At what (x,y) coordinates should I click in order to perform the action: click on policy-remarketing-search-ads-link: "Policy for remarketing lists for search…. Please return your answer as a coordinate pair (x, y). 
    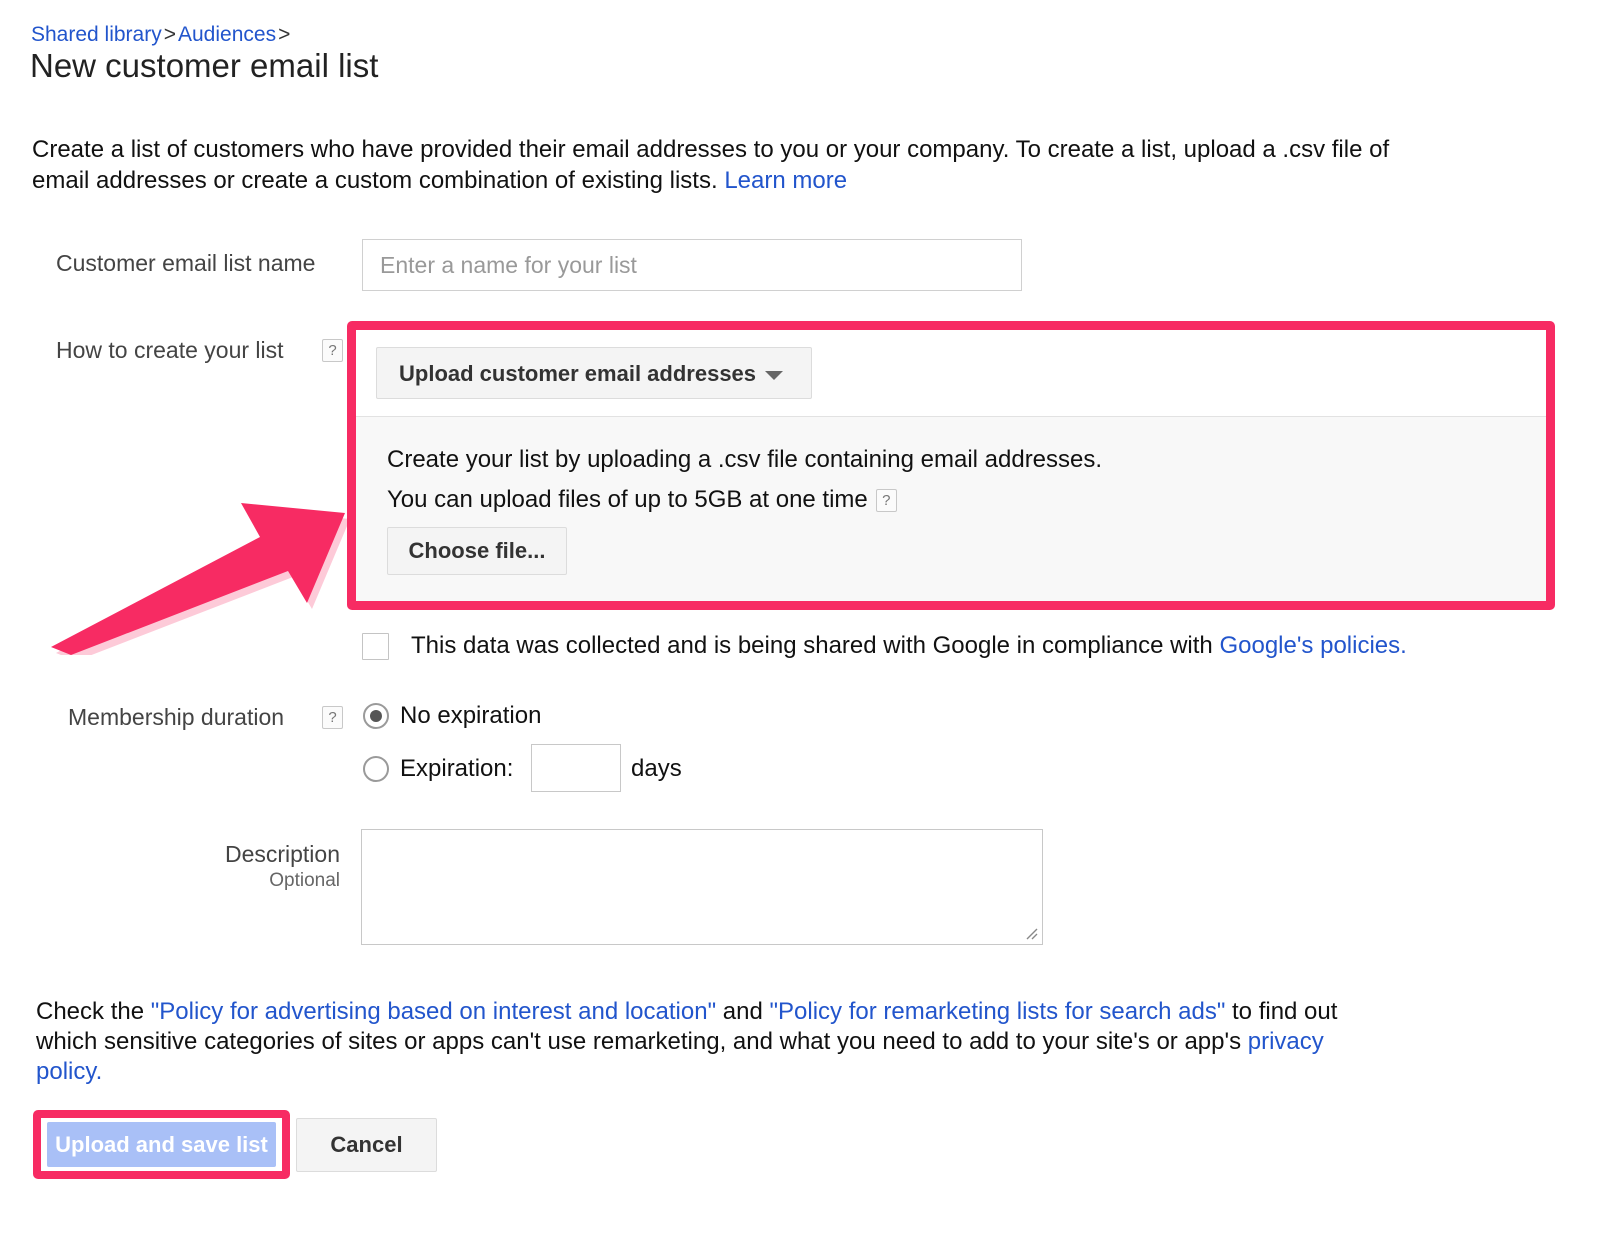
    Looking at the image, I should click on (997, 1011).